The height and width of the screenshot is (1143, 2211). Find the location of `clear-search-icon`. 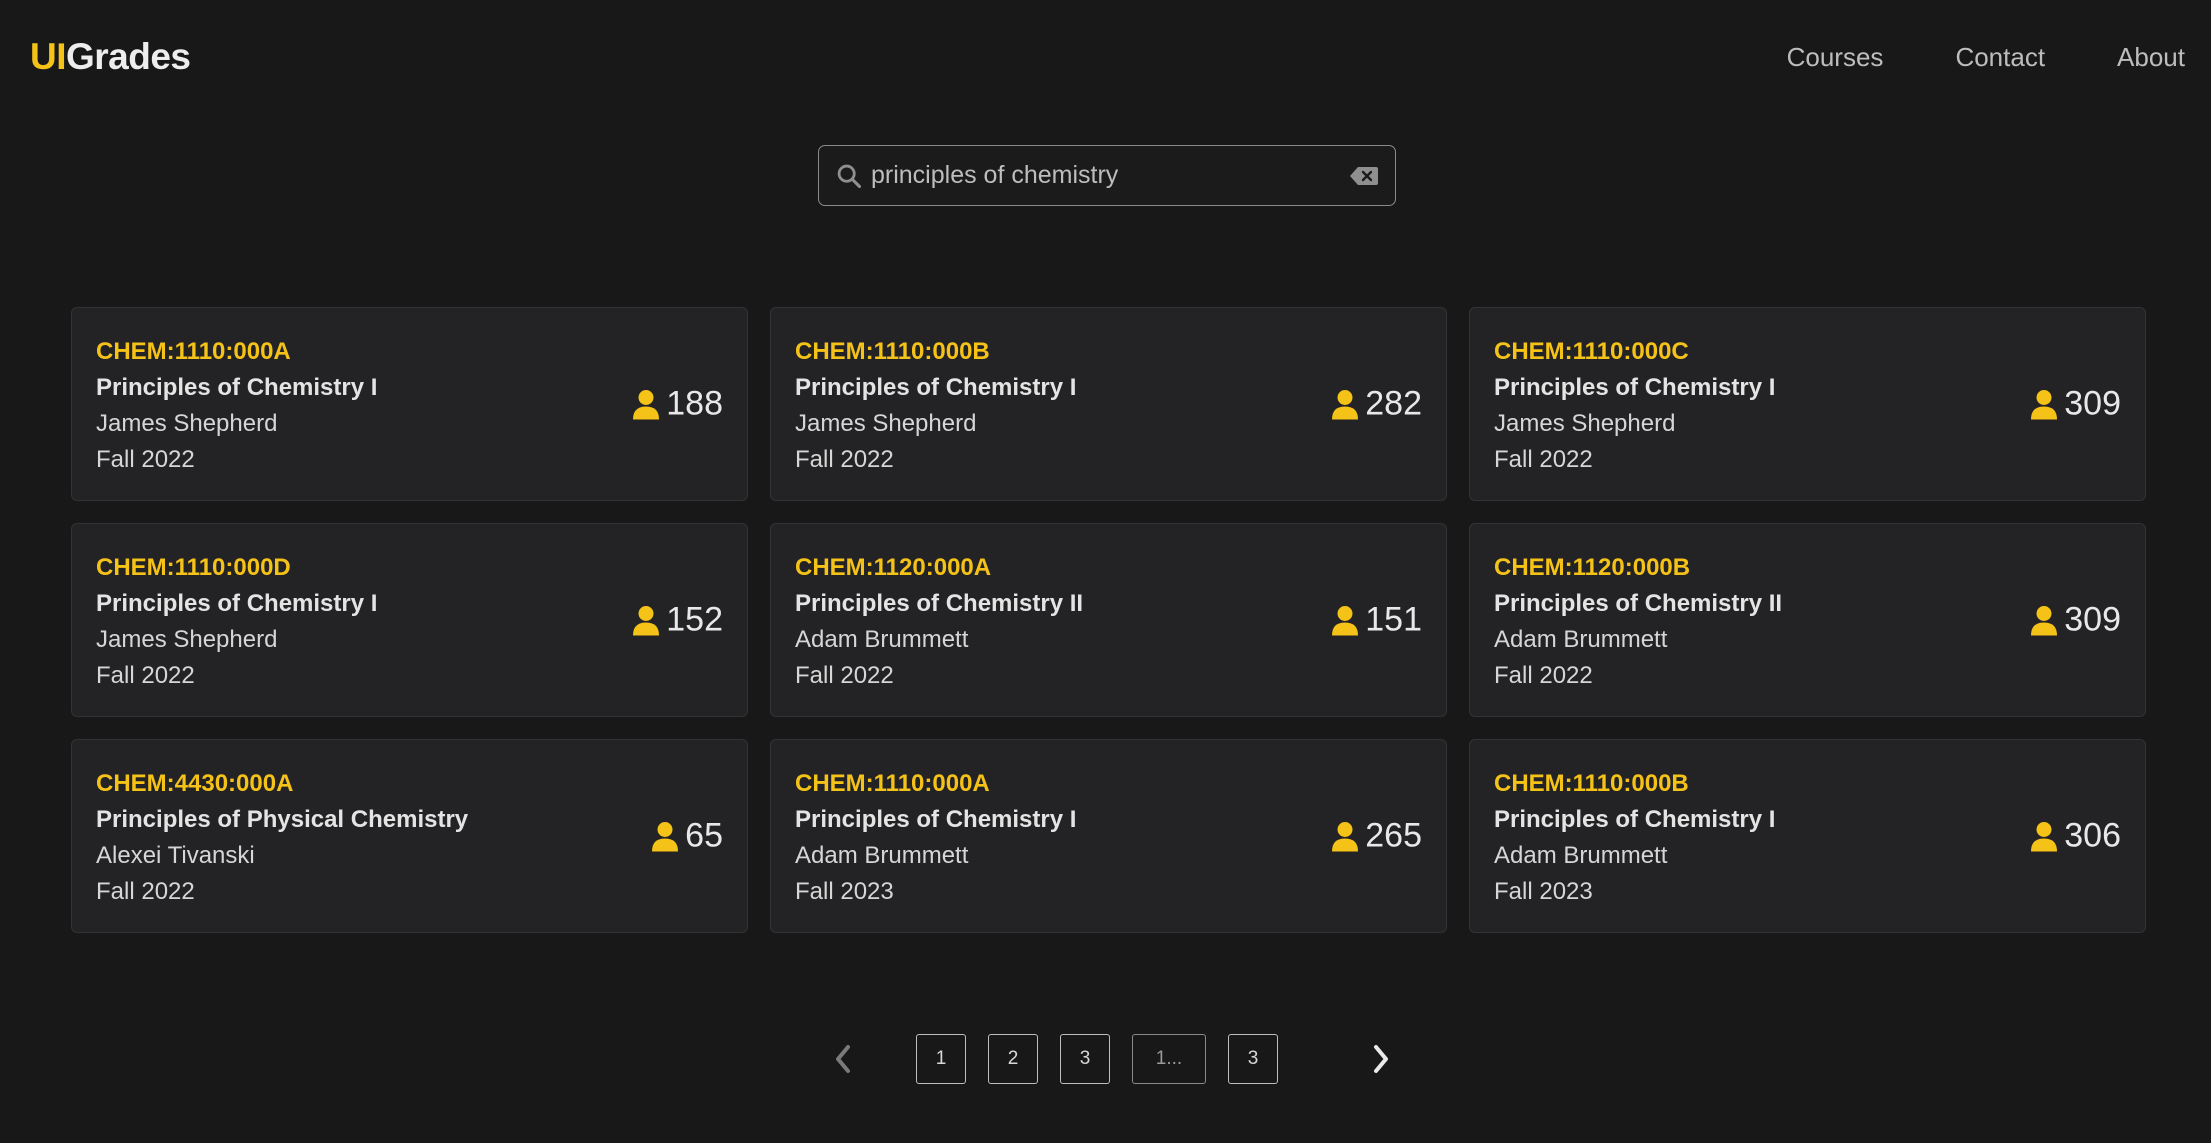

clear-search-icon is located at coordinates (1364, 176).